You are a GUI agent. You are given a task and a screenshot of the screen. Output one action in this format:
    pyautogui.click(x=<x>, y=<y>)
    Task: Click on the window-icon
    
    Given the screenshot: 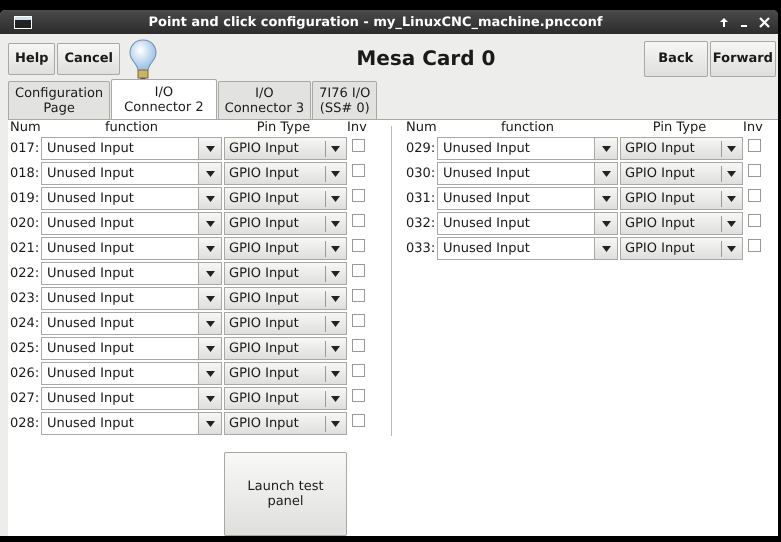 What is the action you would take?
    pyautogui.click(x=23, y=22)
    